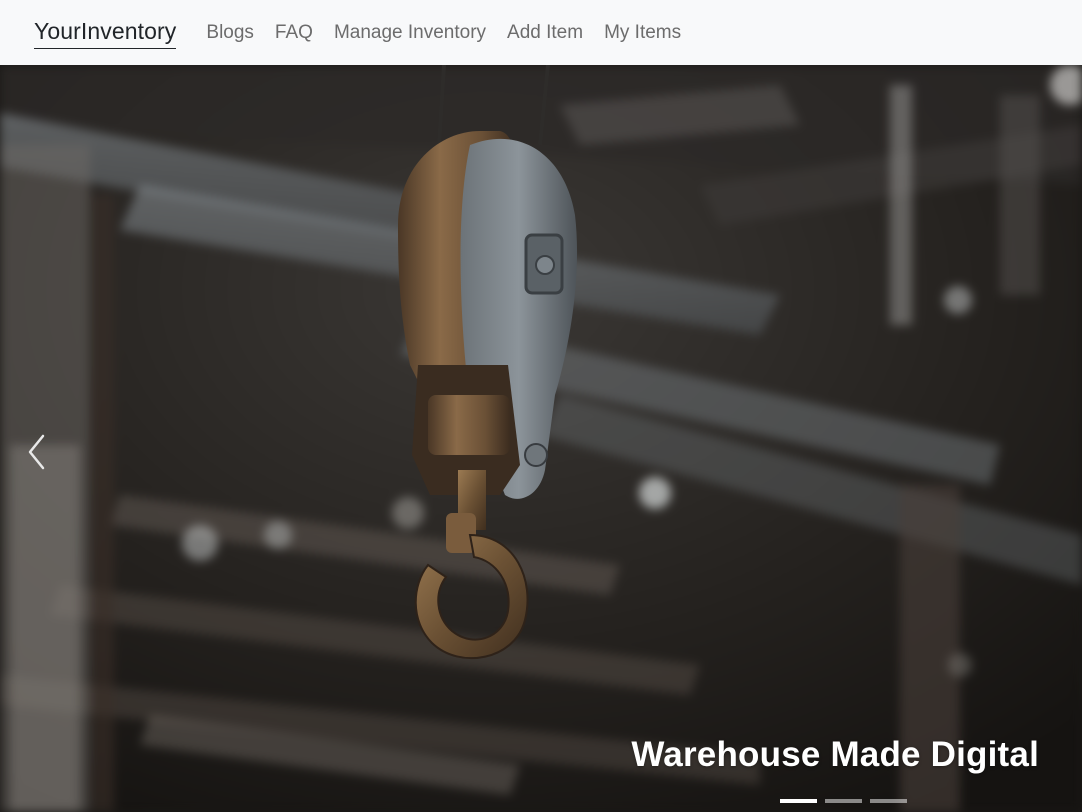 The width and height of the screenshot is (1082, 812). Describe the element at coordinates (410, 33) in the screenshot. I see `nav-link-manage-inventory: Manage Inventory` at that location.